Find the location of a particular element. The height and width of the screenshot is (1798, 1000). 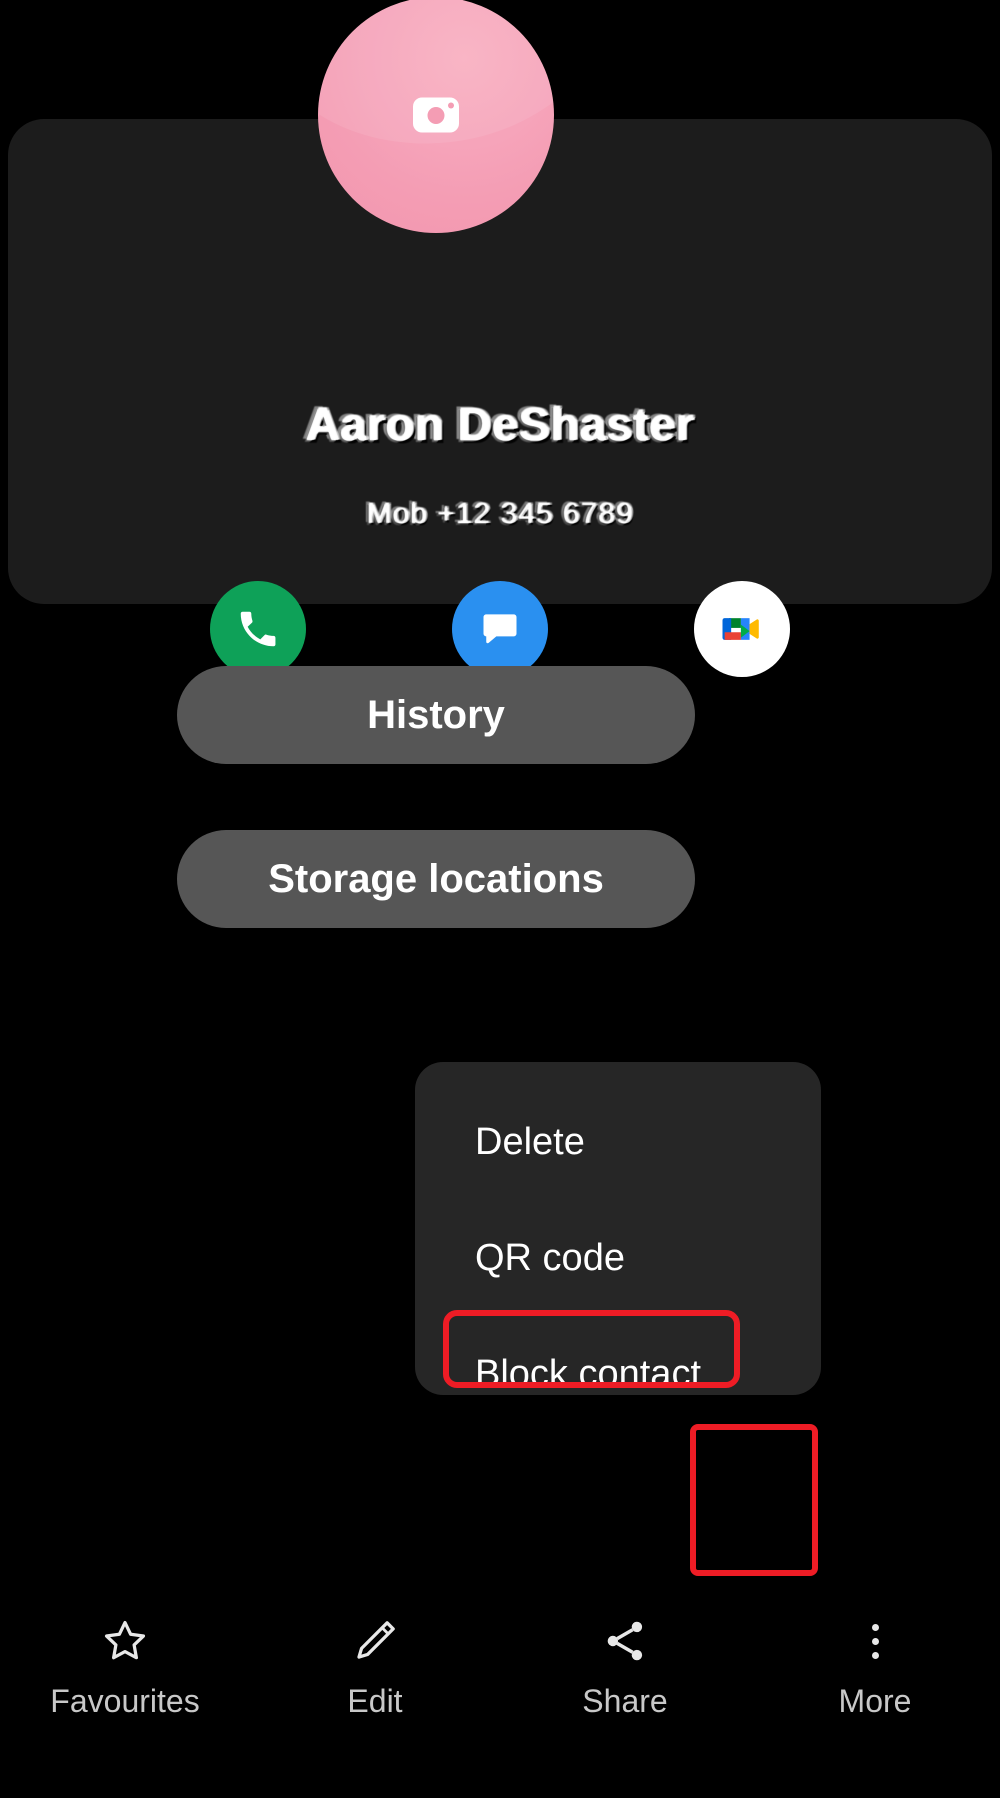

more-options-popup-menu: Delete QR code Block contact is located at coordinates (618, 1228).